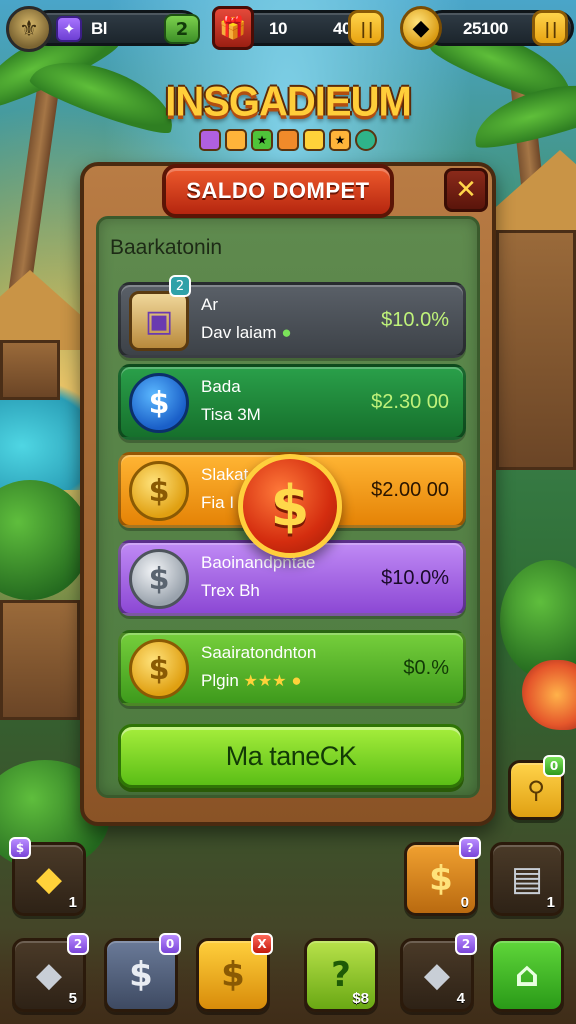 The width and height of the screenshot is (576, 1024). What do you see at coordinates (209, 304) in the screenshot?
I see `row-name: Ar` at bounding box center [209, 304].